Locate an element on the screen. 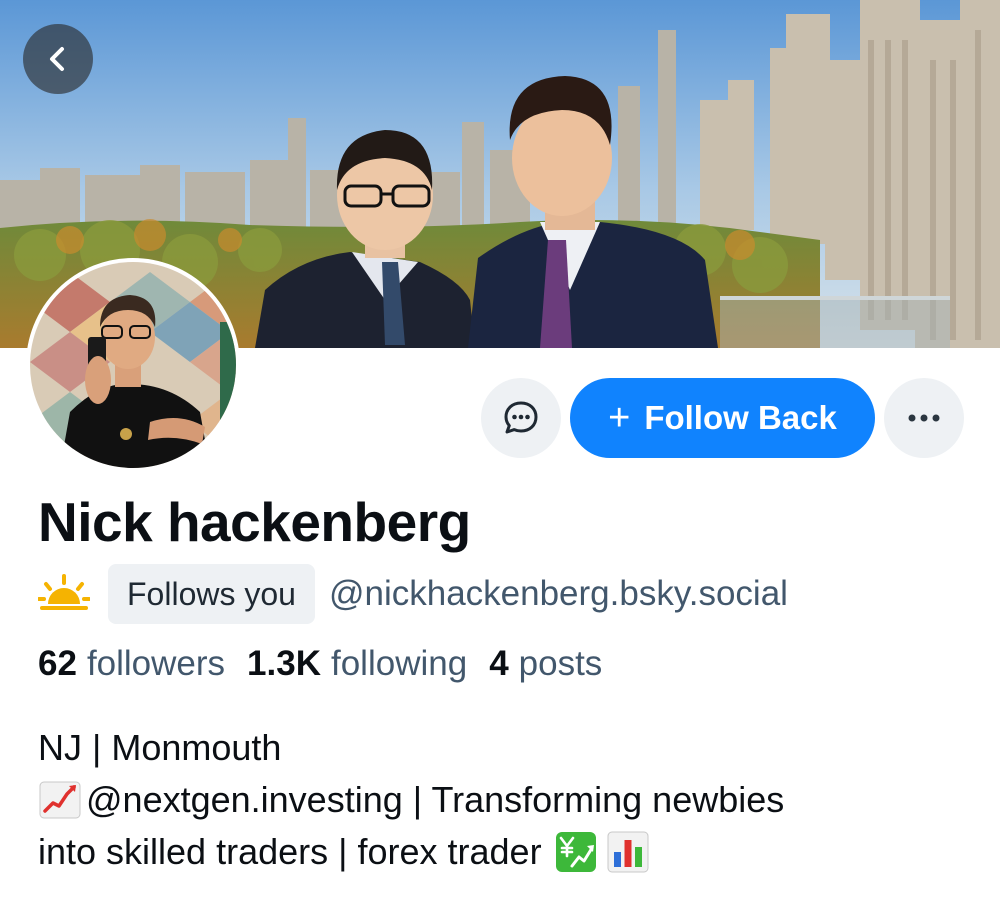  more-options-button is located at coordinates (924, 418).